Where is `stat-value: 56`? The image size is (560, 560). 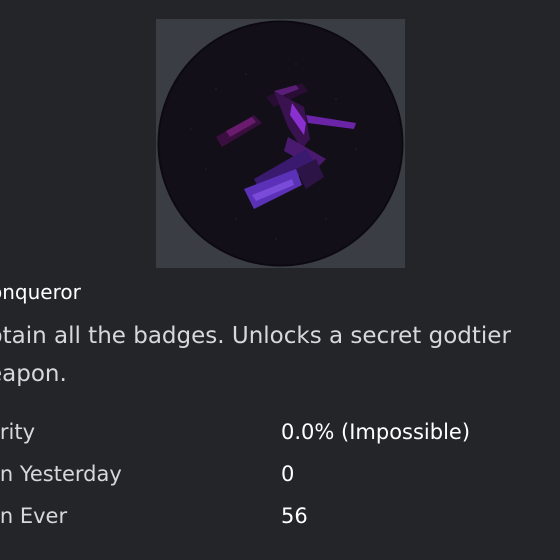 stat-value: 56 is located at coordinates (294, 516).